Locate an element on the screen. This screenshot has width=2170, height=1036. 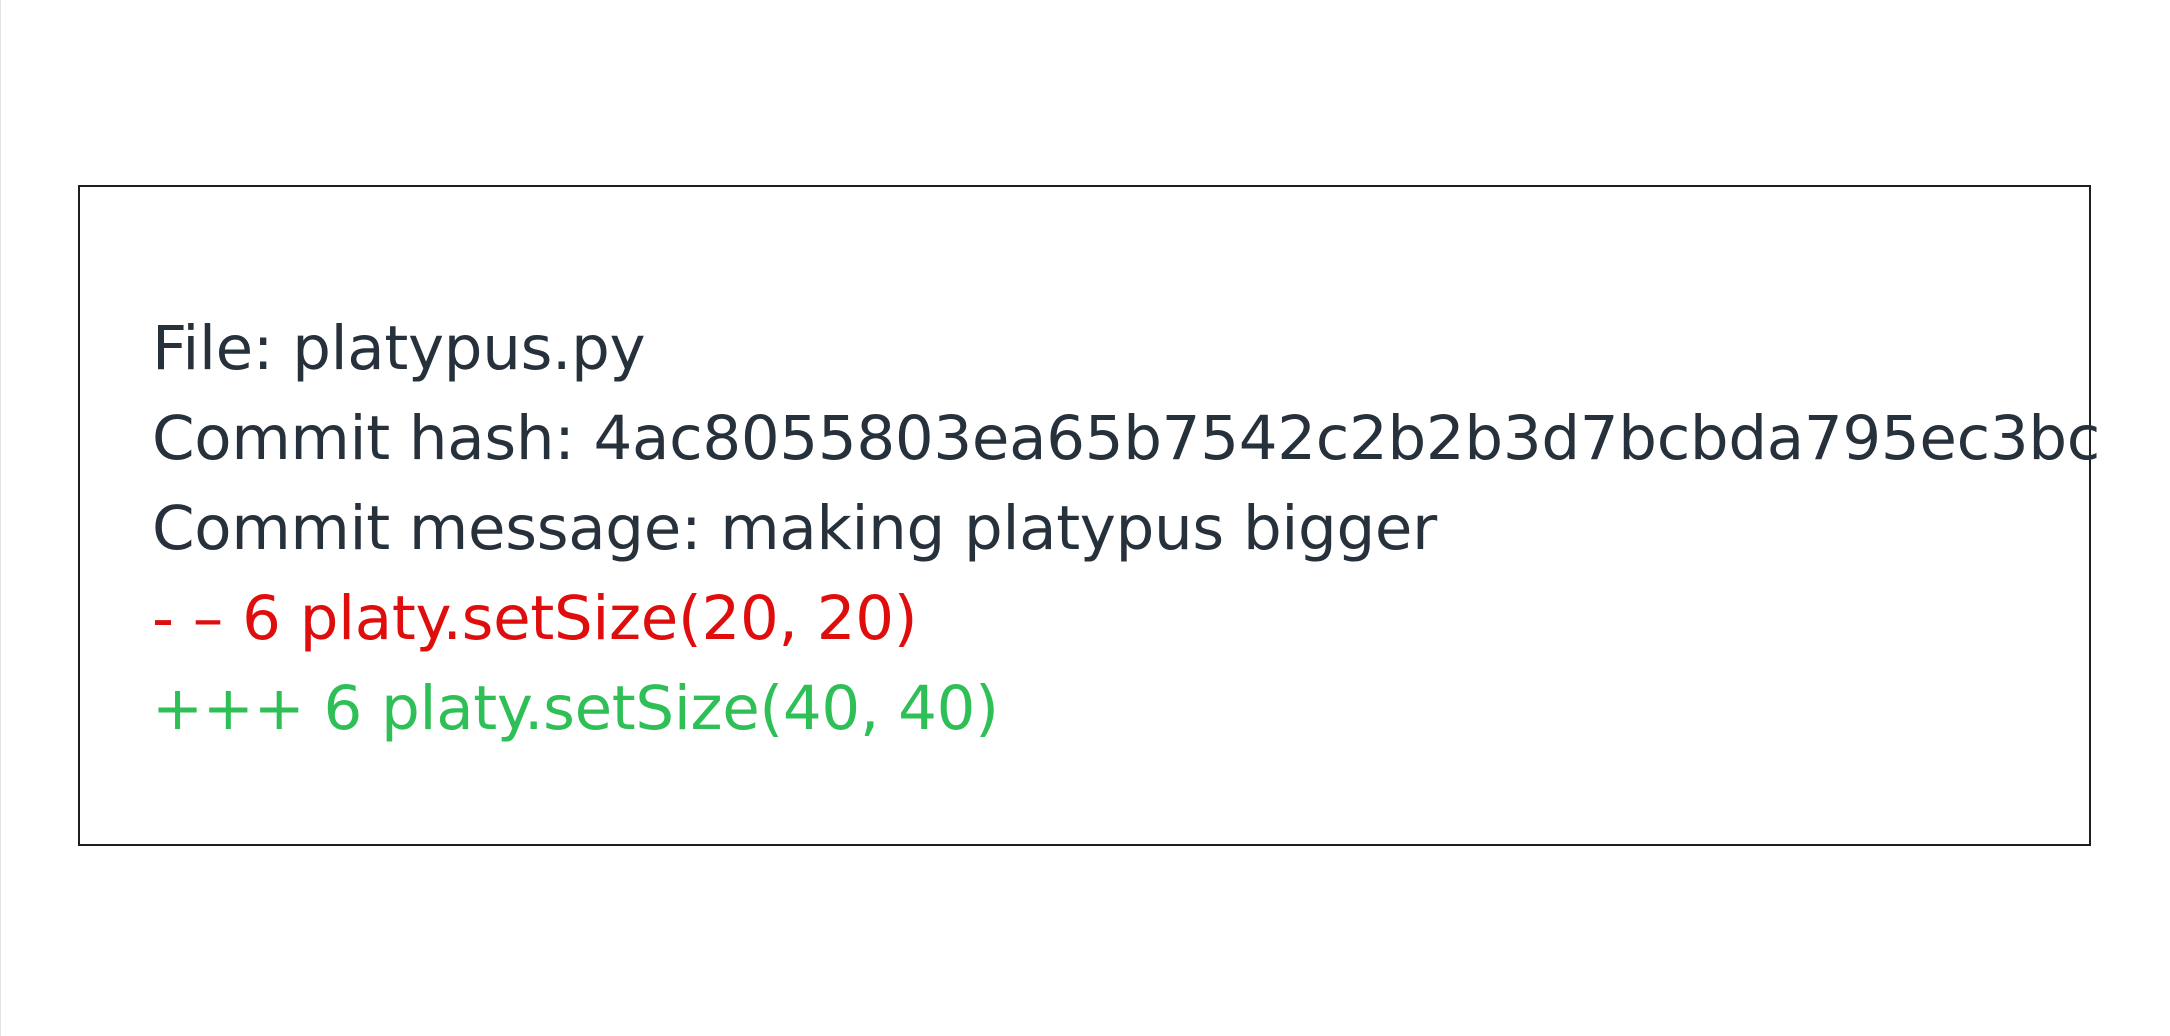
removed-code-line: - – 6 platy.setSize(20, 20) is located at coordinates (535, 618).